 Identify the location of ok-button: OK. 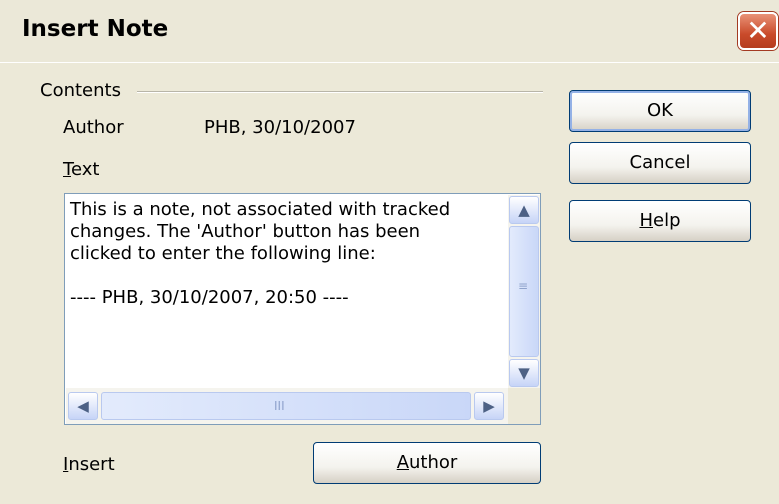
(660, 111).